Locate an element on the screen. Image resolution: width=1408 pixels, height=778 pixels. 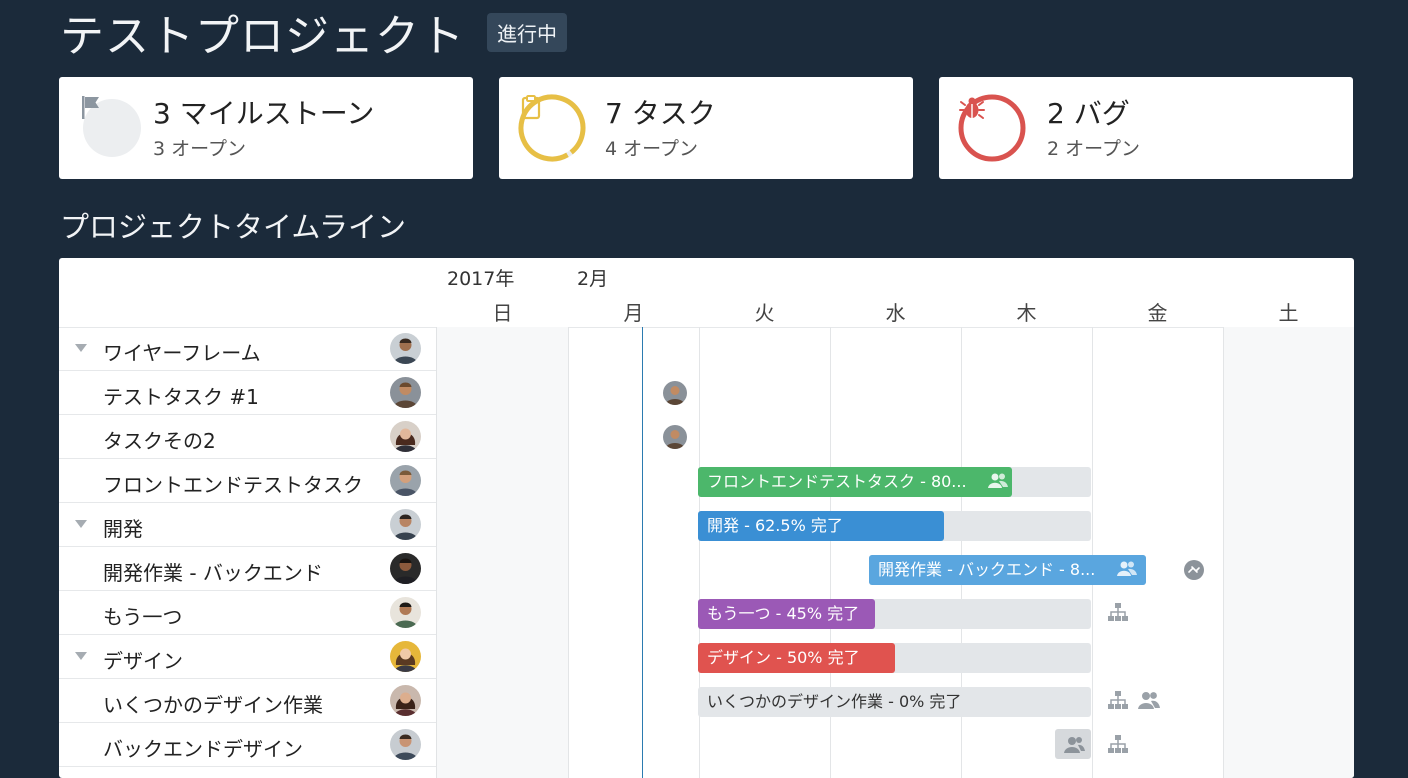
task-name: いくつかのデザイン作業 is located at coordinates (213, 705).